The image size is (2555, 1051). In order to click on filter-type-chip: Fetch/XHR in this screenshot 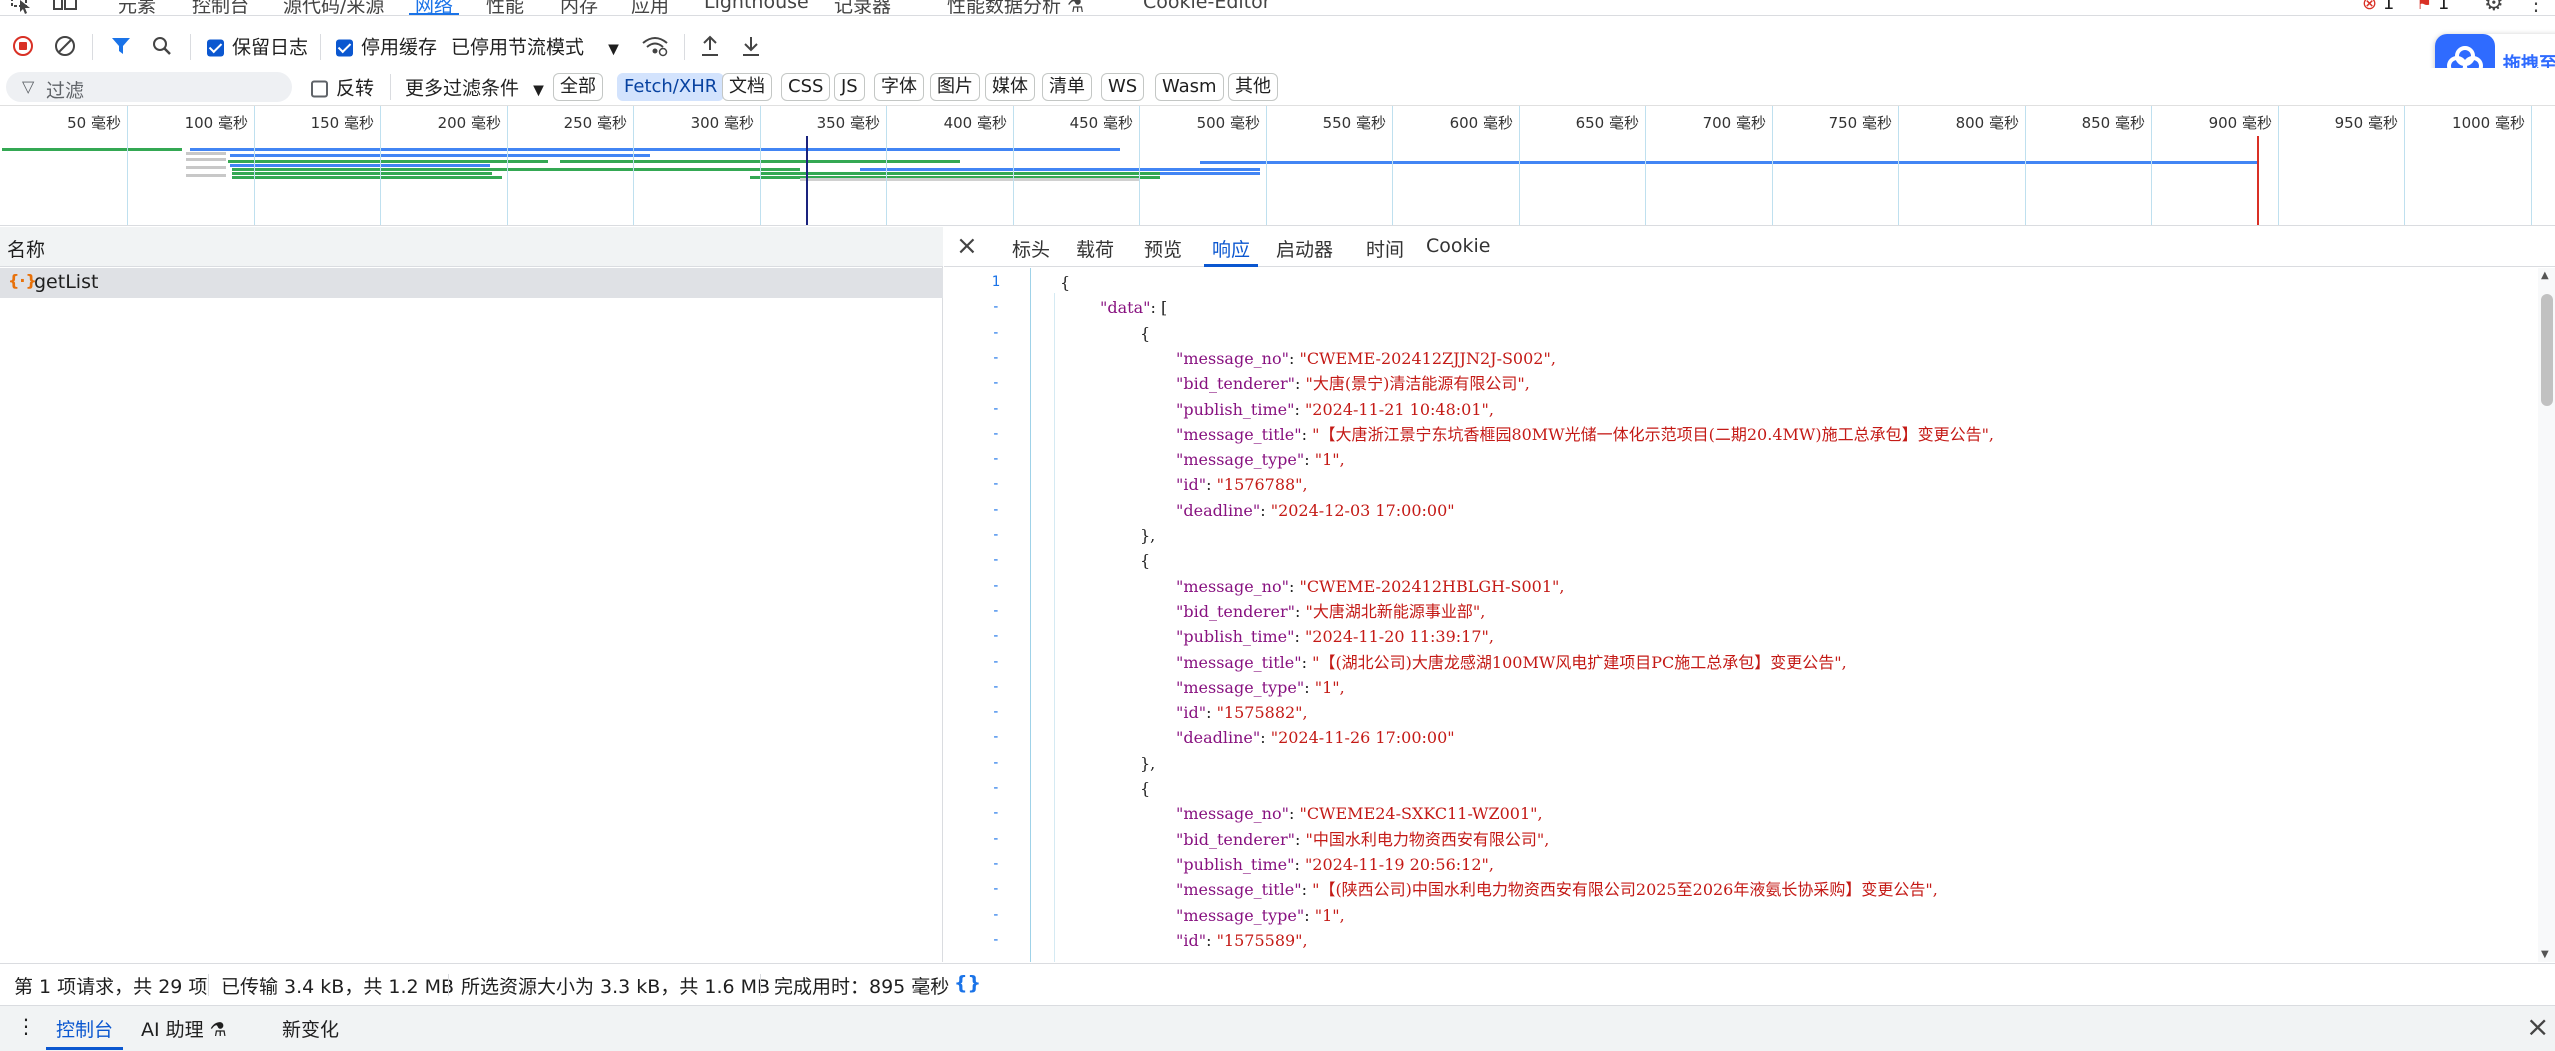, I will do `click(671, 87)`.